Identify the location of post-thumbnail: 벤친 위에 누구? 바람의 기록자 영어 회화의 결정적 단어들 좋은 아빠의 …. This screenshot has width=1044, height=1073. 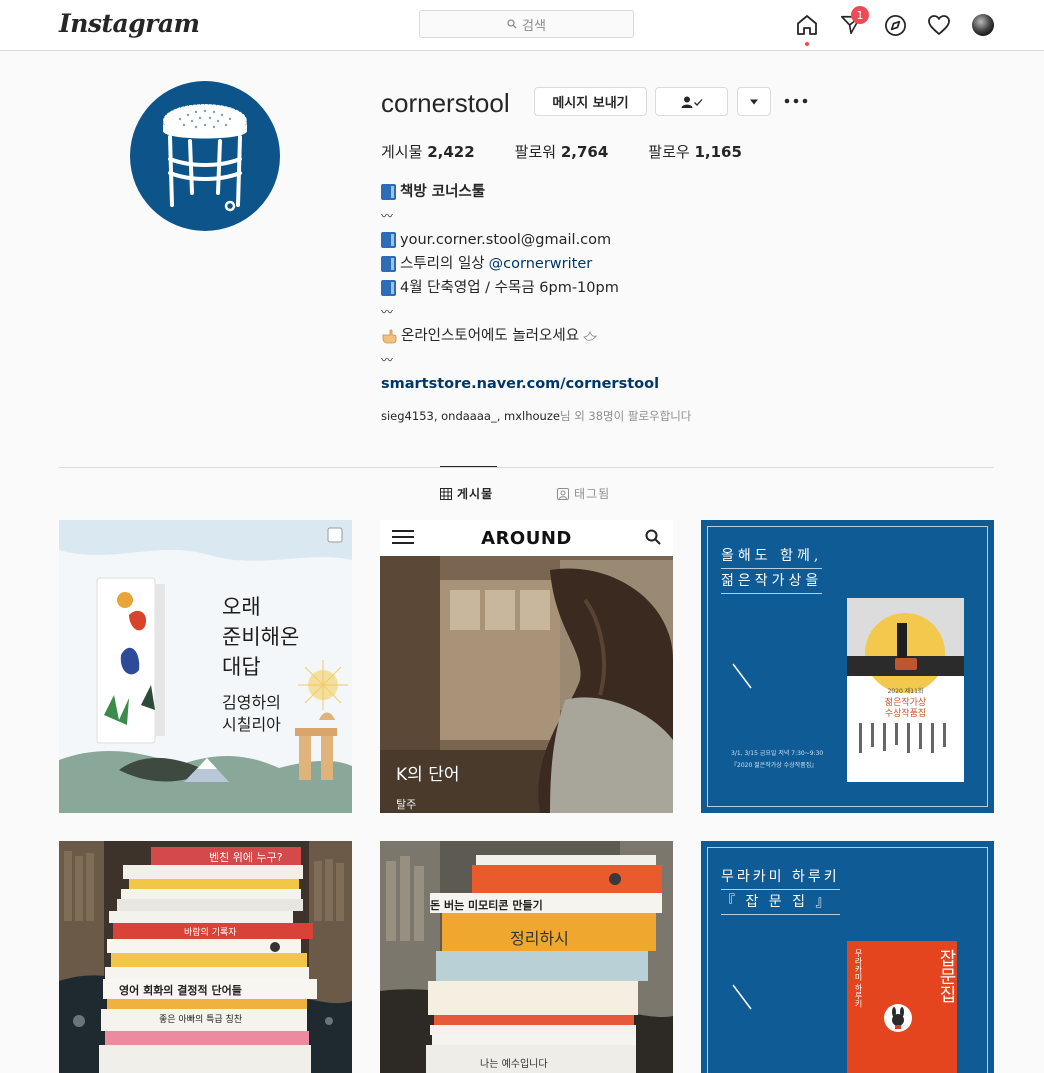
(205, 957).